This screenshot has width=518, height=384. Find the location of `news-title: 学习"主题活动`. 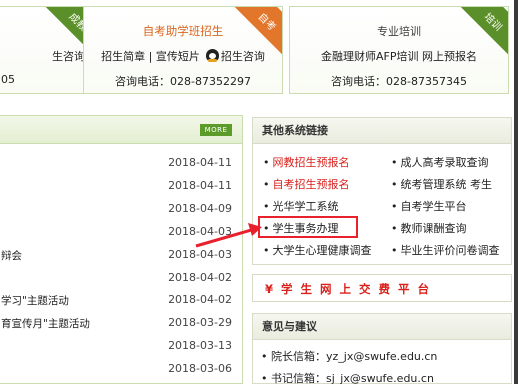

news-title: 学习"主题活动 is located at coordinates (35, 300).